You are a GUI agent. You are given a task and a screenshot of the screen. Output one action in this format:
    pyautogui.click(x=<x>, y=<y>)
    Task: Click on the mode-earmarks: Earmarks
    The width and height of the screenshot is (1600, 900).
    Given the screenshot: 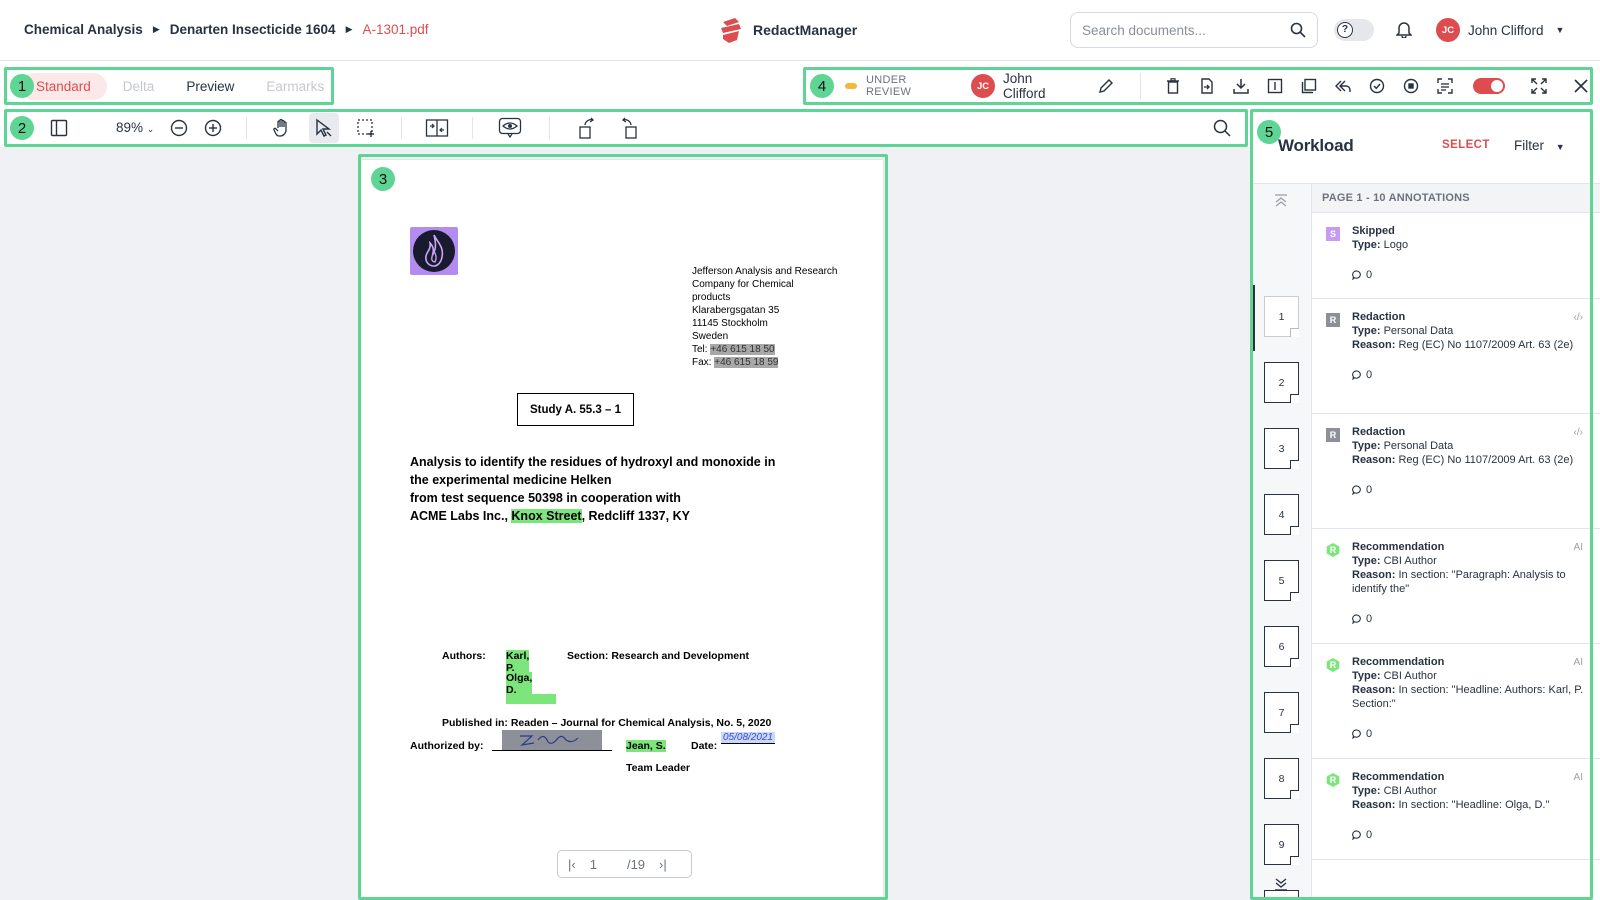 What is the action you would take?
    pyautogui.click(x=295, y=86)
    